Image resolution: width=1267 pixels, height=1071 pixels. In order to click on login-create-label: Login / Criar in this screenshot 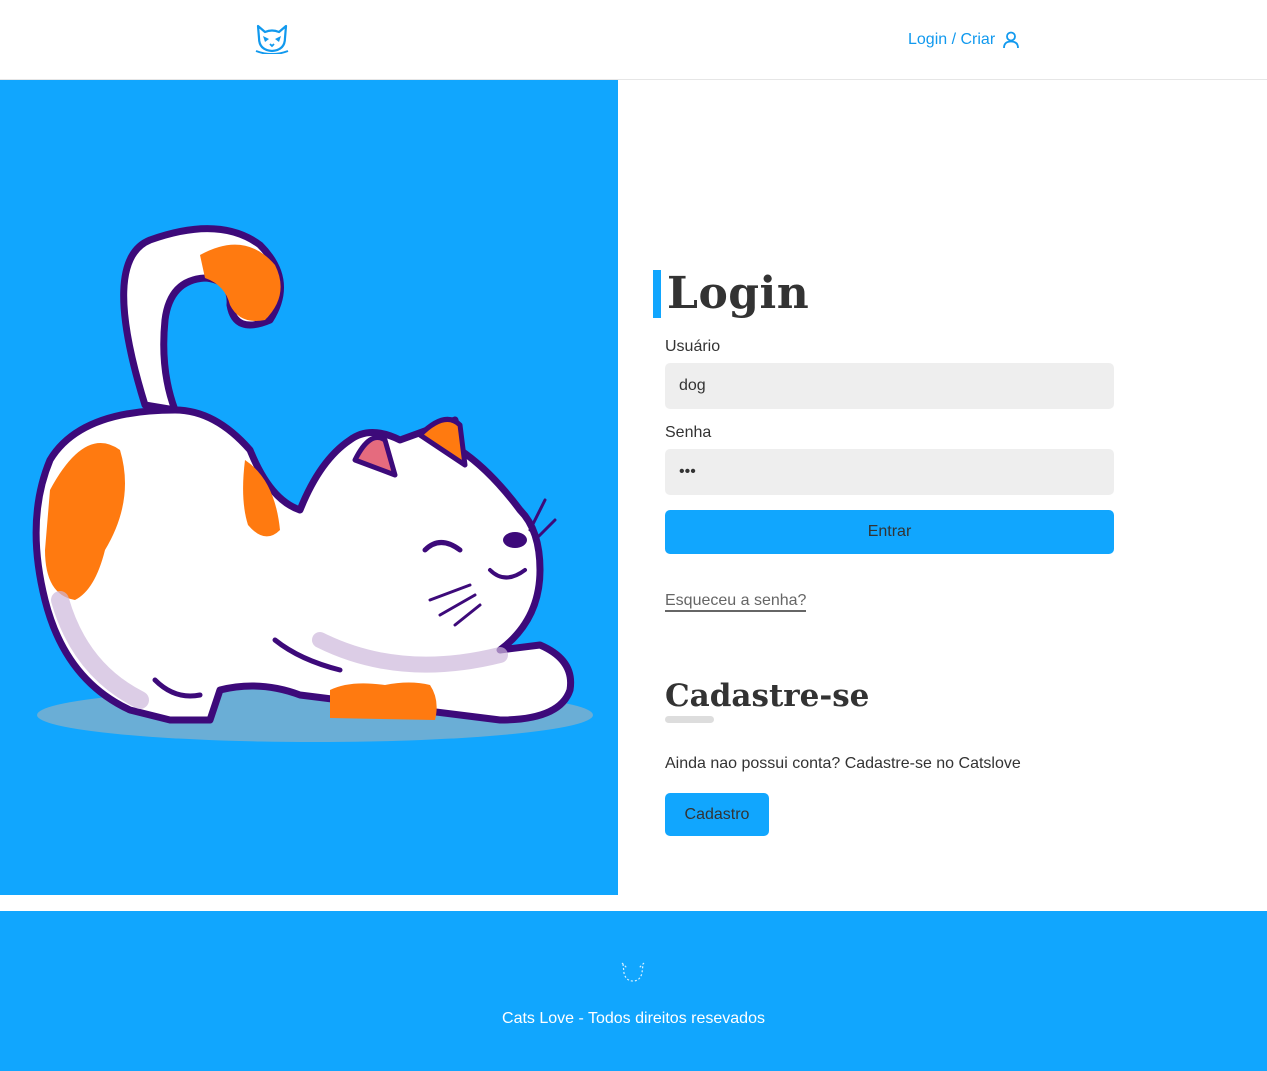, I will do `click(952, 39)`.